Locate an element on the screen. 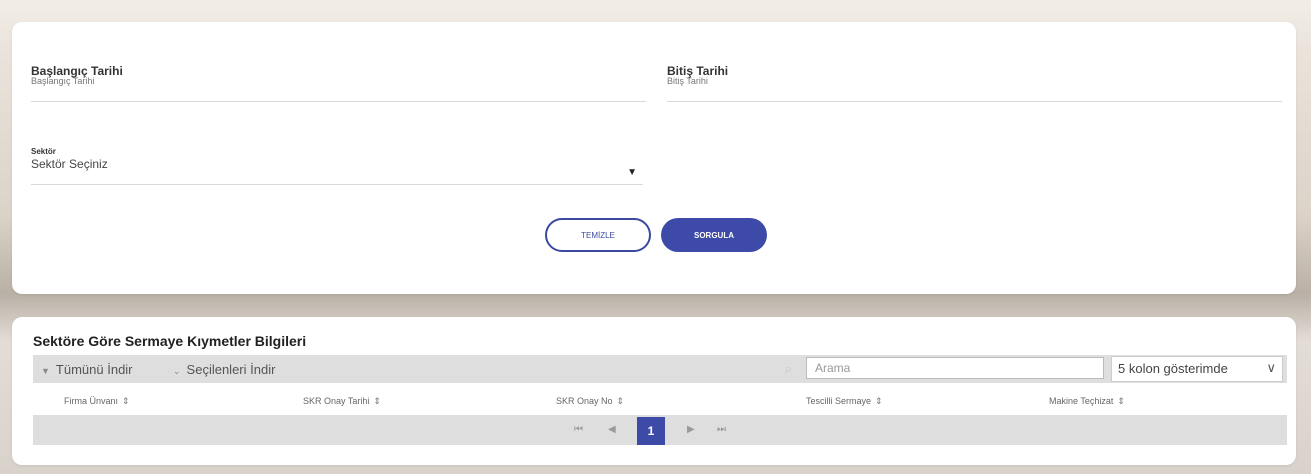 The image size is (1311, 474). sector-select: Sektör Sektör Seçiniz ▼ is located at coordinates (337, 166).